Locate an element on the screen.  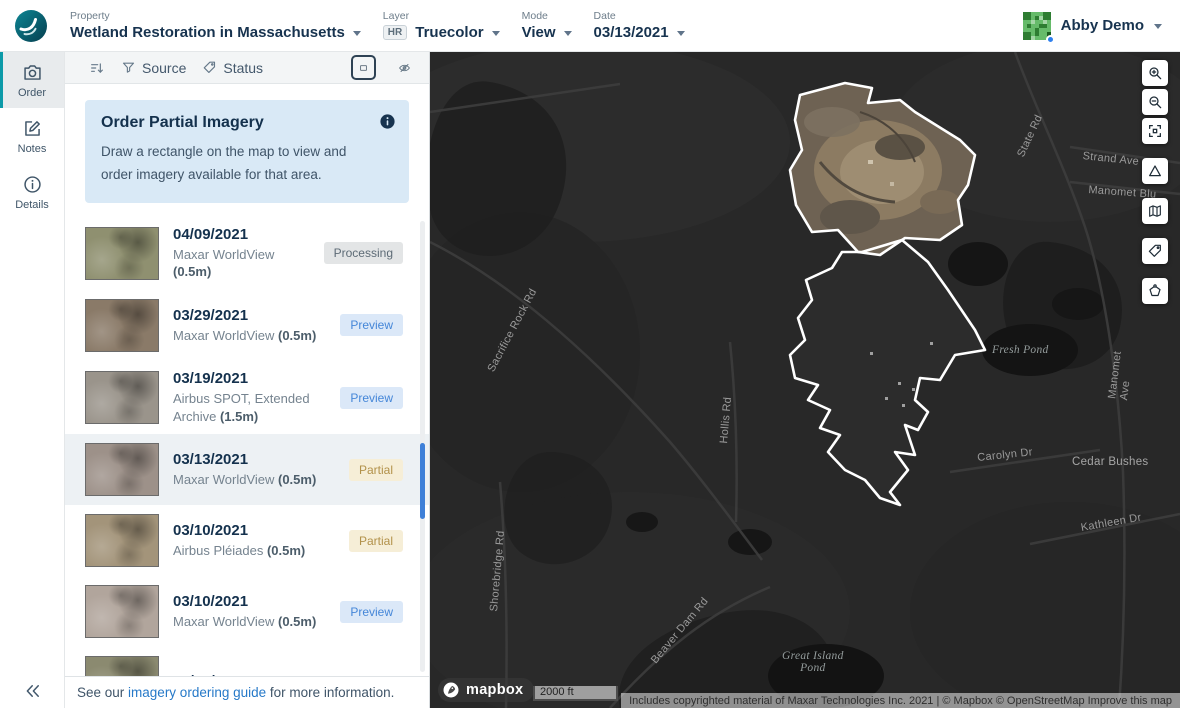
draw-polygon-icon is located at coordinates (1155, 290).